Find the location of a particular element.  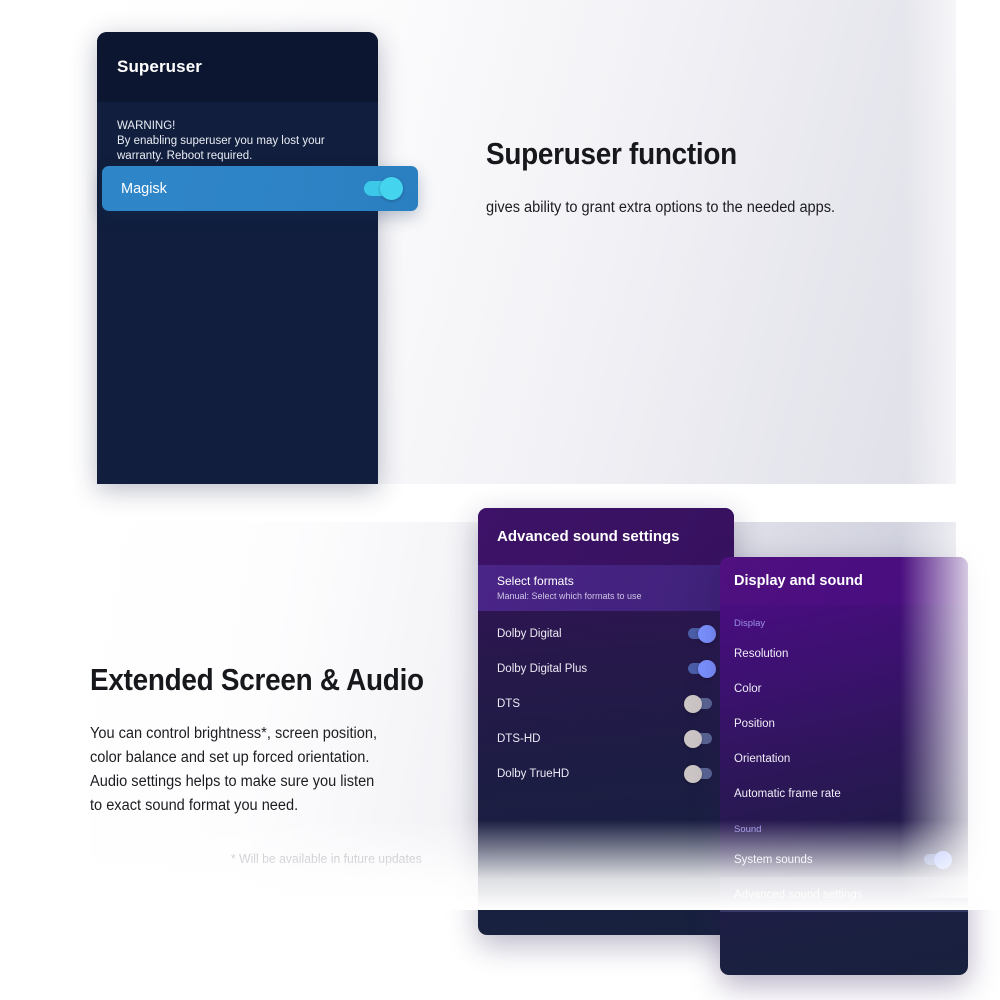

advanced-sound-settings-title: Advanced sound settings is located at coordinates (588, 536).